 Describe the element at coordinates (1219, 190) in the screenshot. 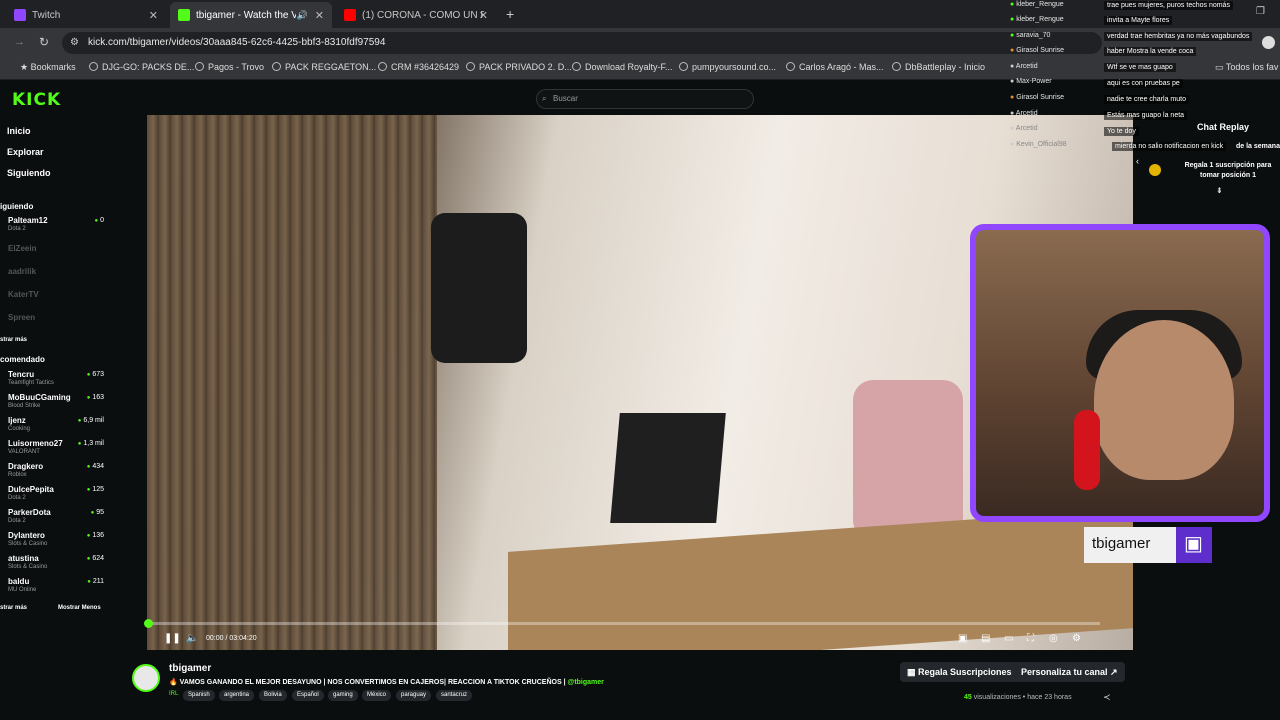

I see `expand-icon: ⇟` at that location.